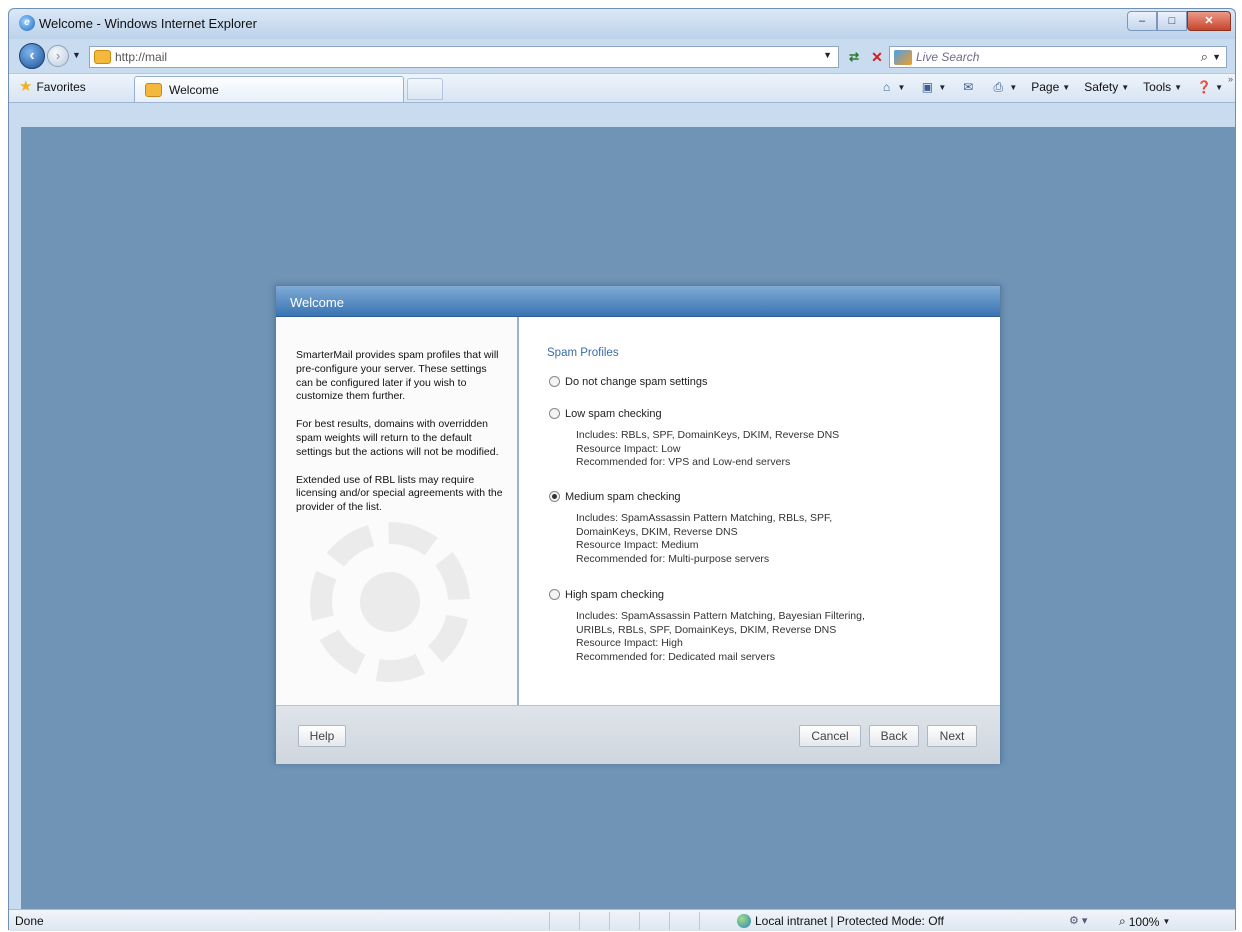  I want to click on forward-arrow-icon: ›, so click(58, 56).